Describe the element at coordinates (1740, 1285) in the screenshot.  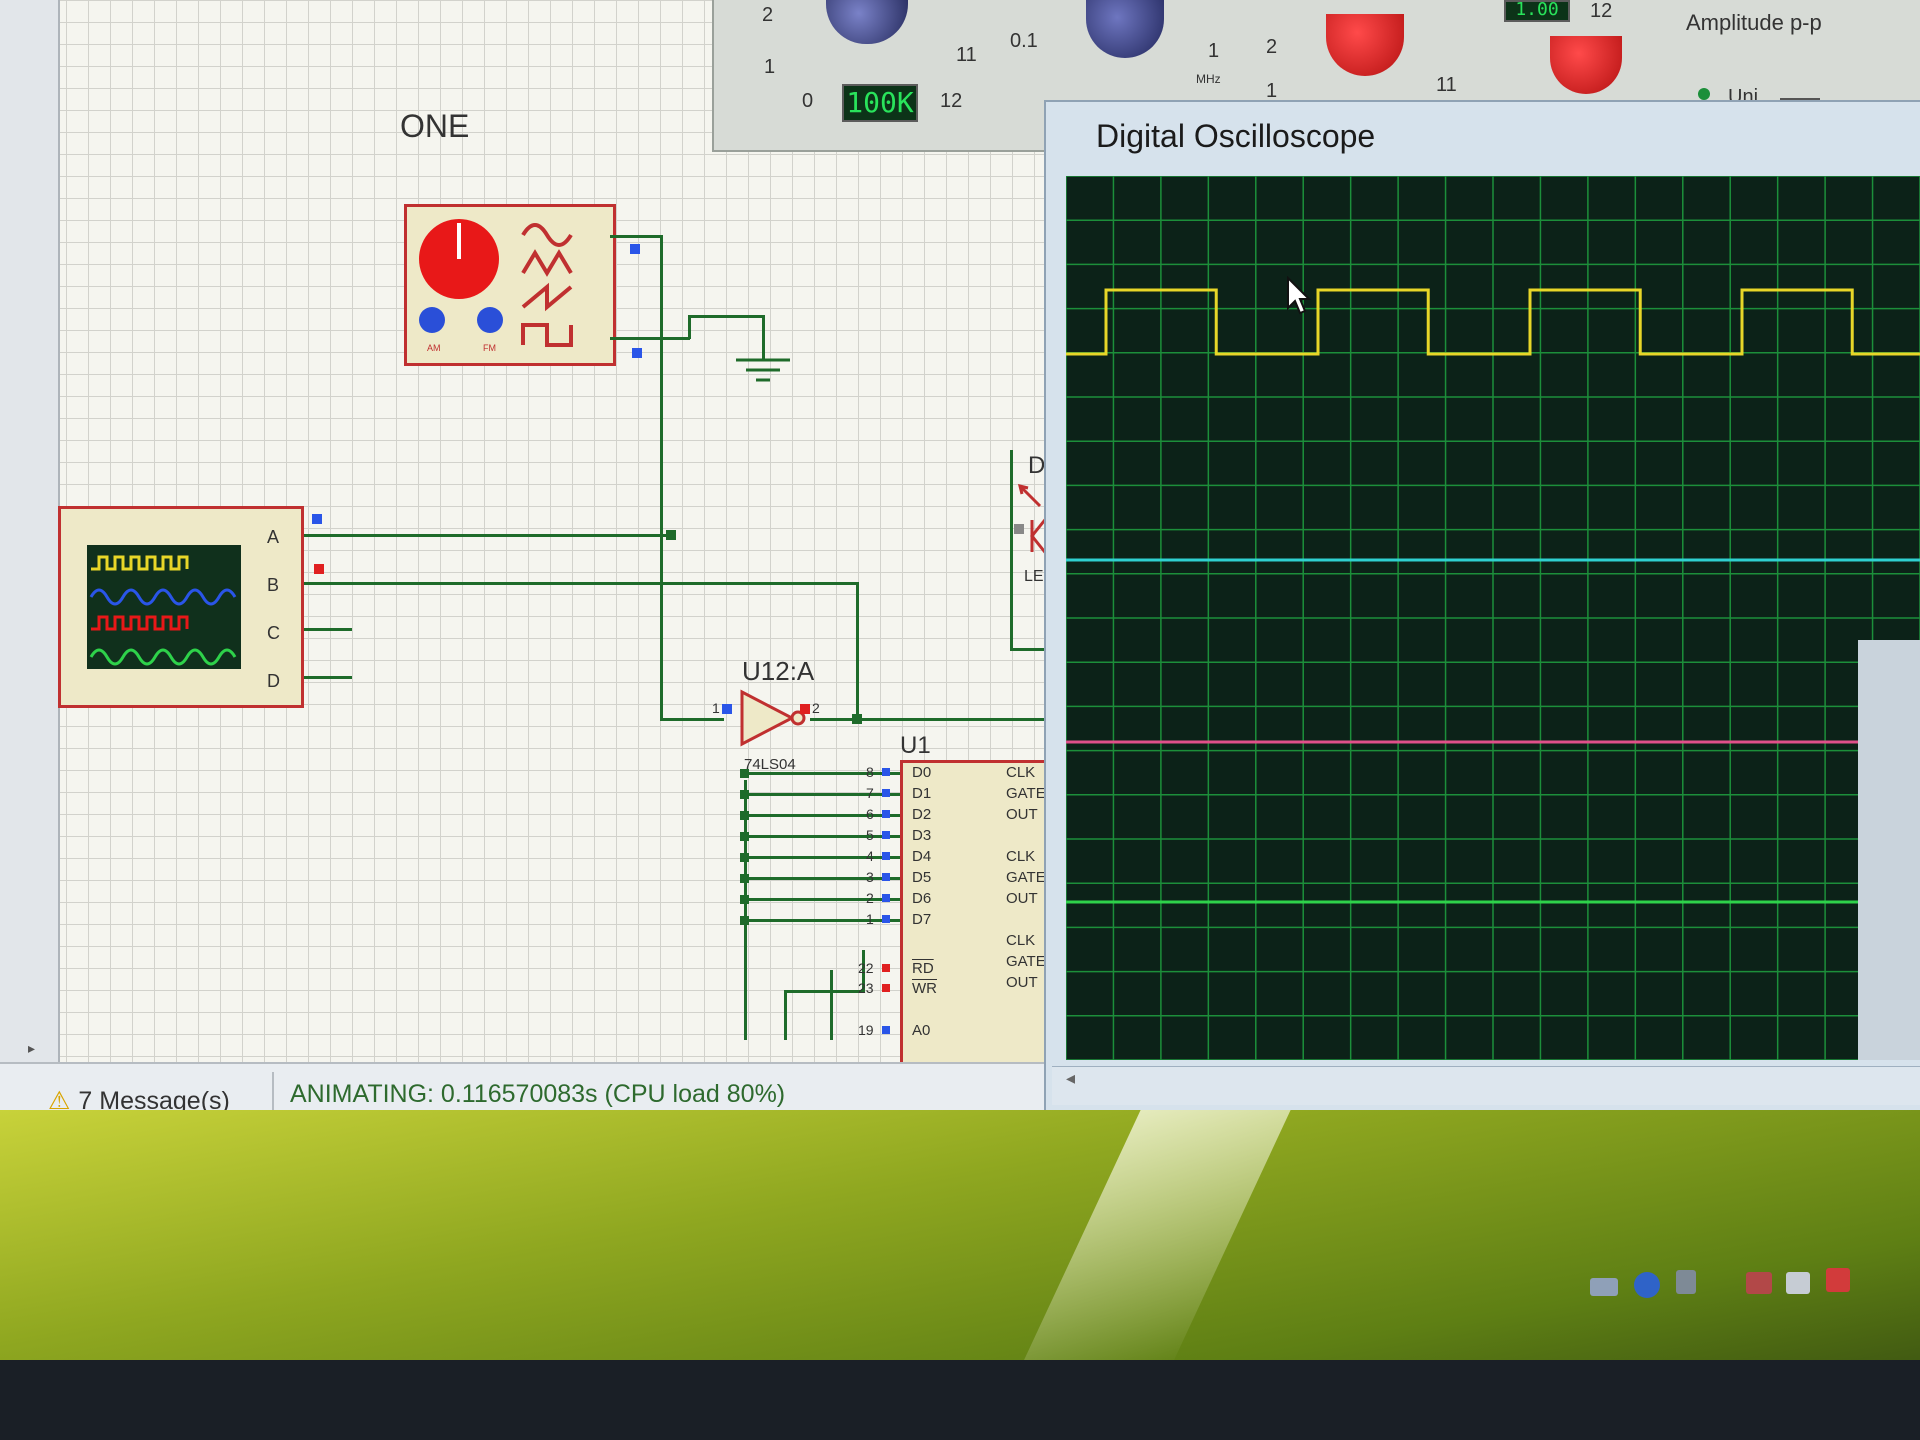
I see `system-tray` at that location.